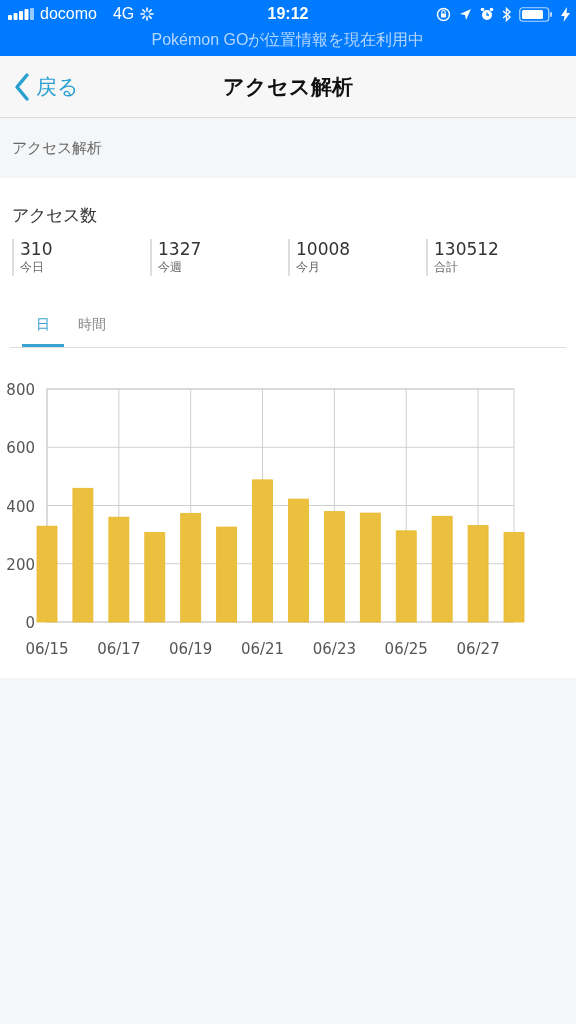  What do you see at coordinates (20, 564) in the screenshot?
I see `y-tick-label: 200` at bounding box center [20, 564].